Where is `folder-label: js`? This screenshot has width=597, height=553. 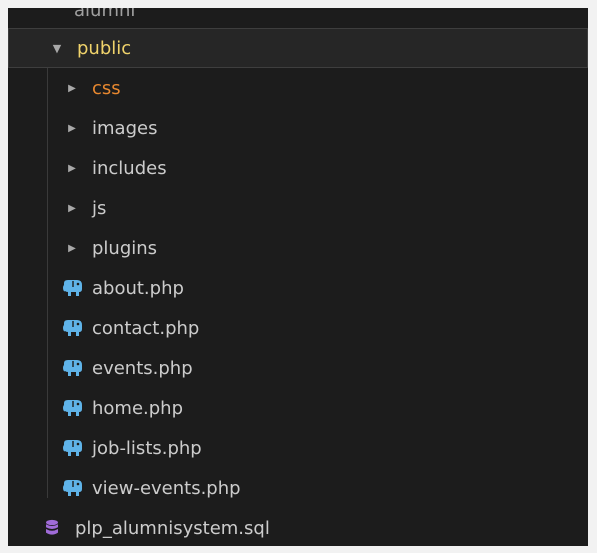
folder-label: js is located at coordinates (99, 208).